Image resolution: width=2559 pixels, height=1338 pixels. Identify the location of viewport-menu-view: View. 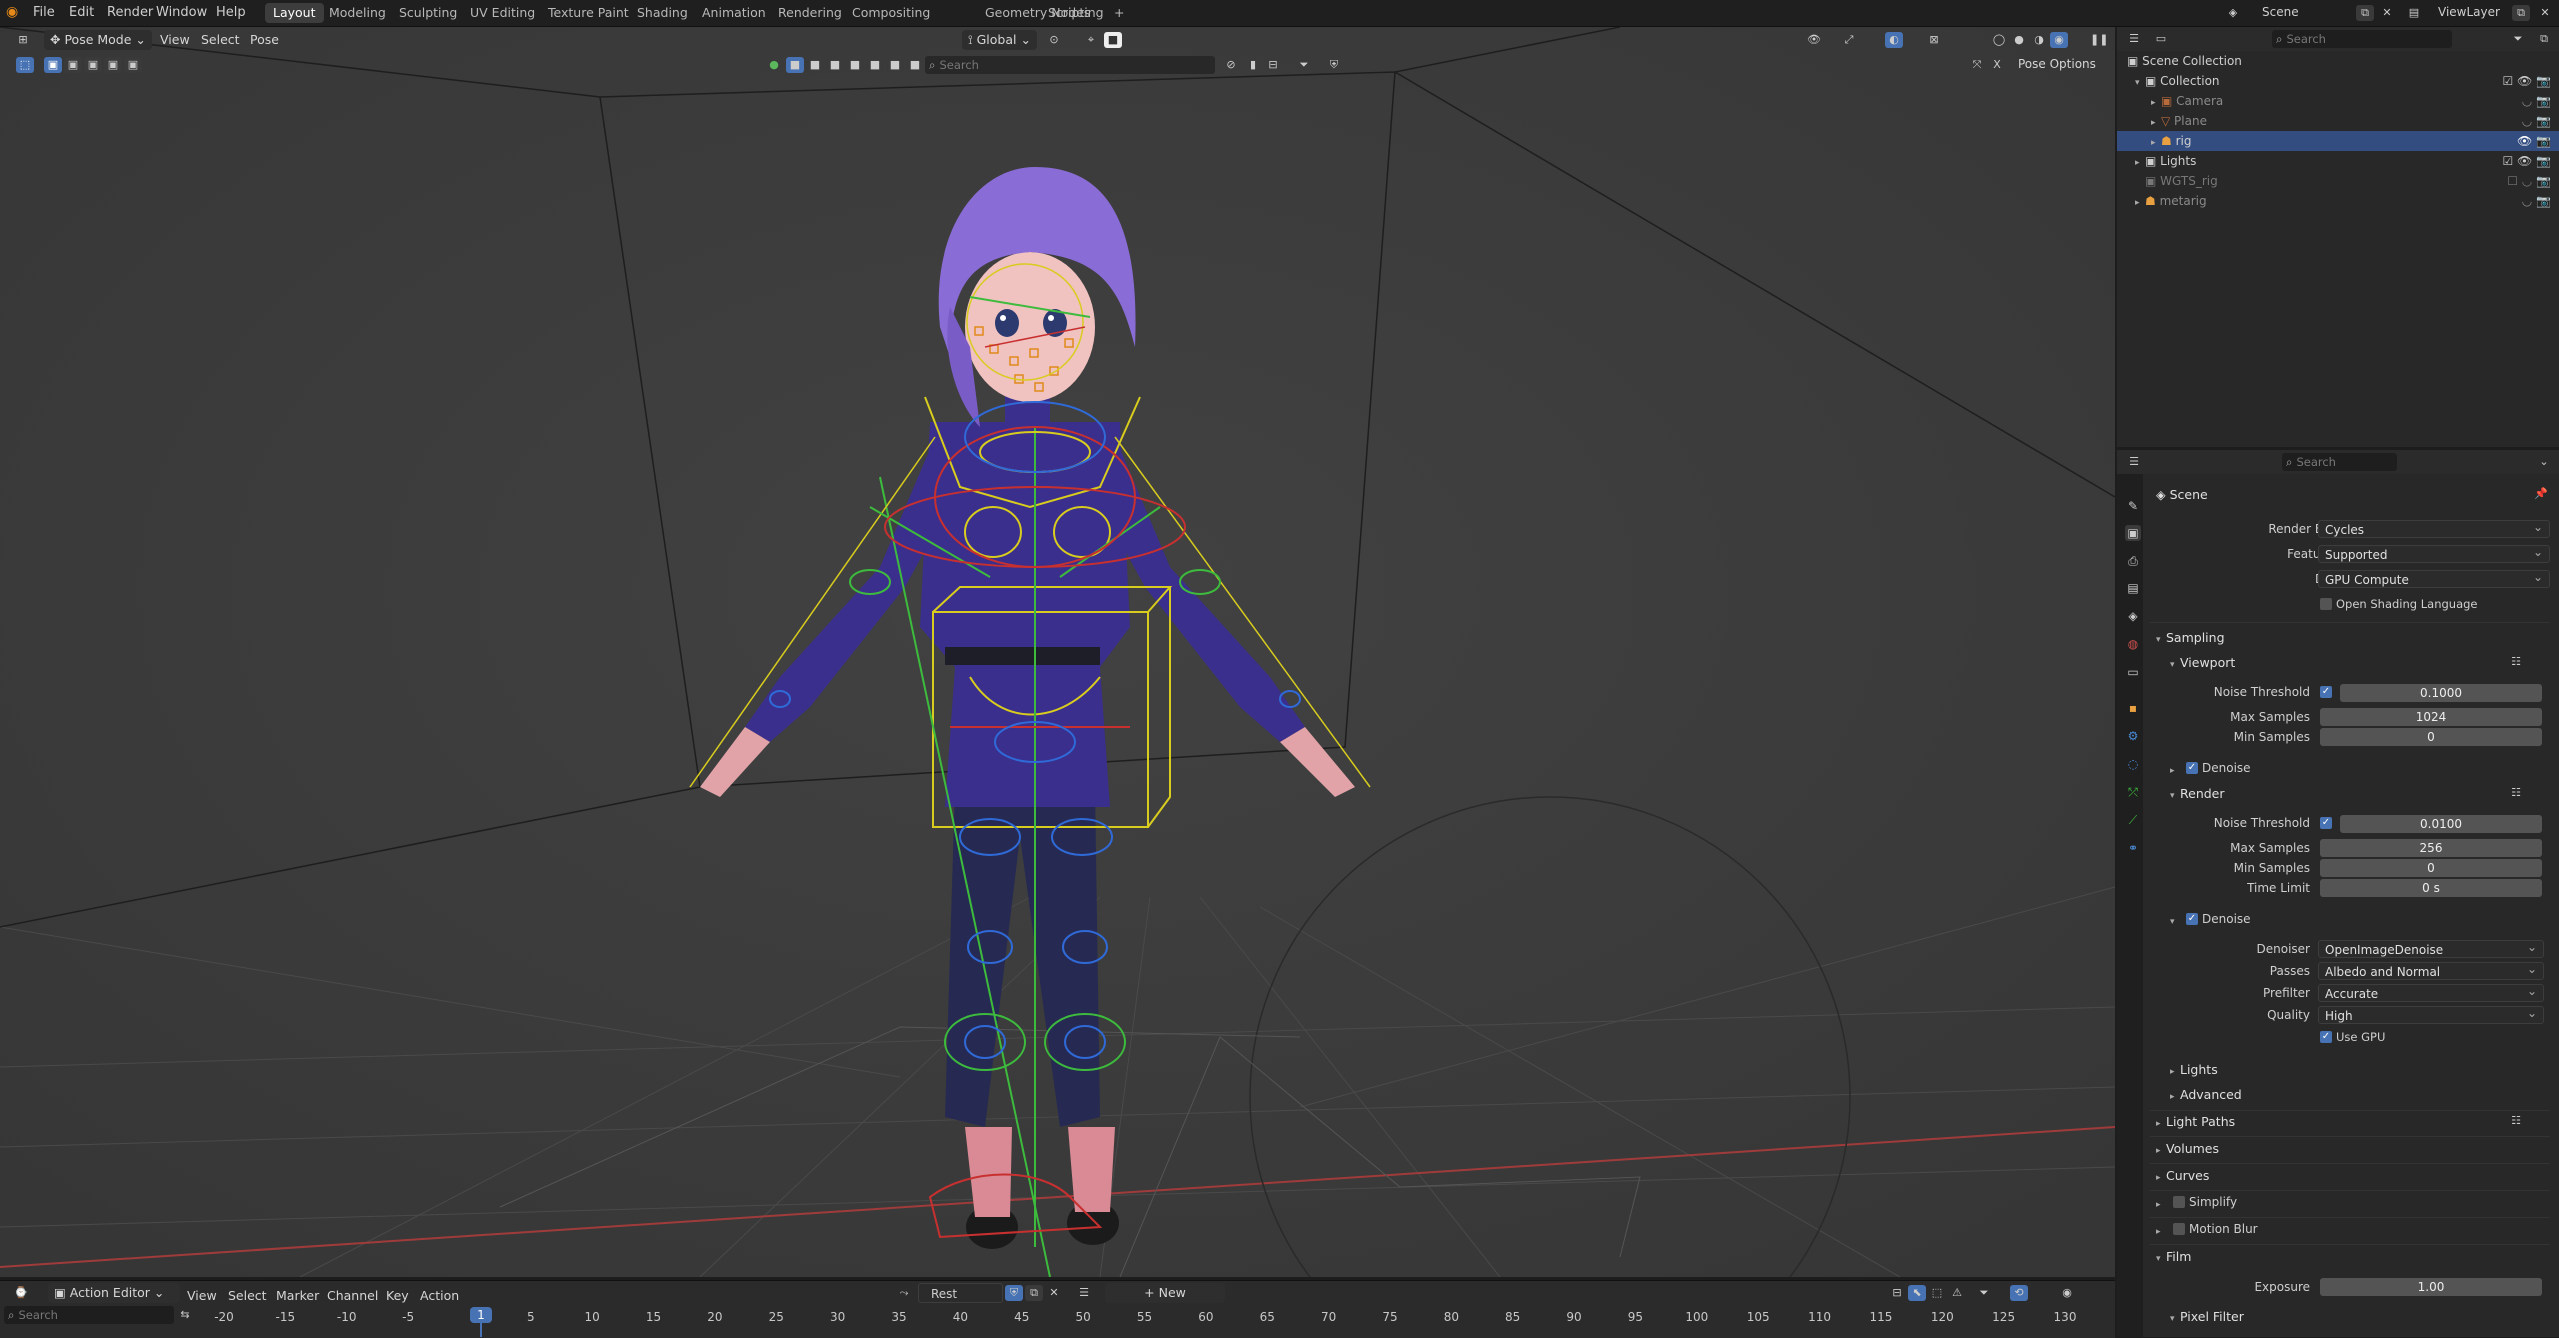
(175, 39).